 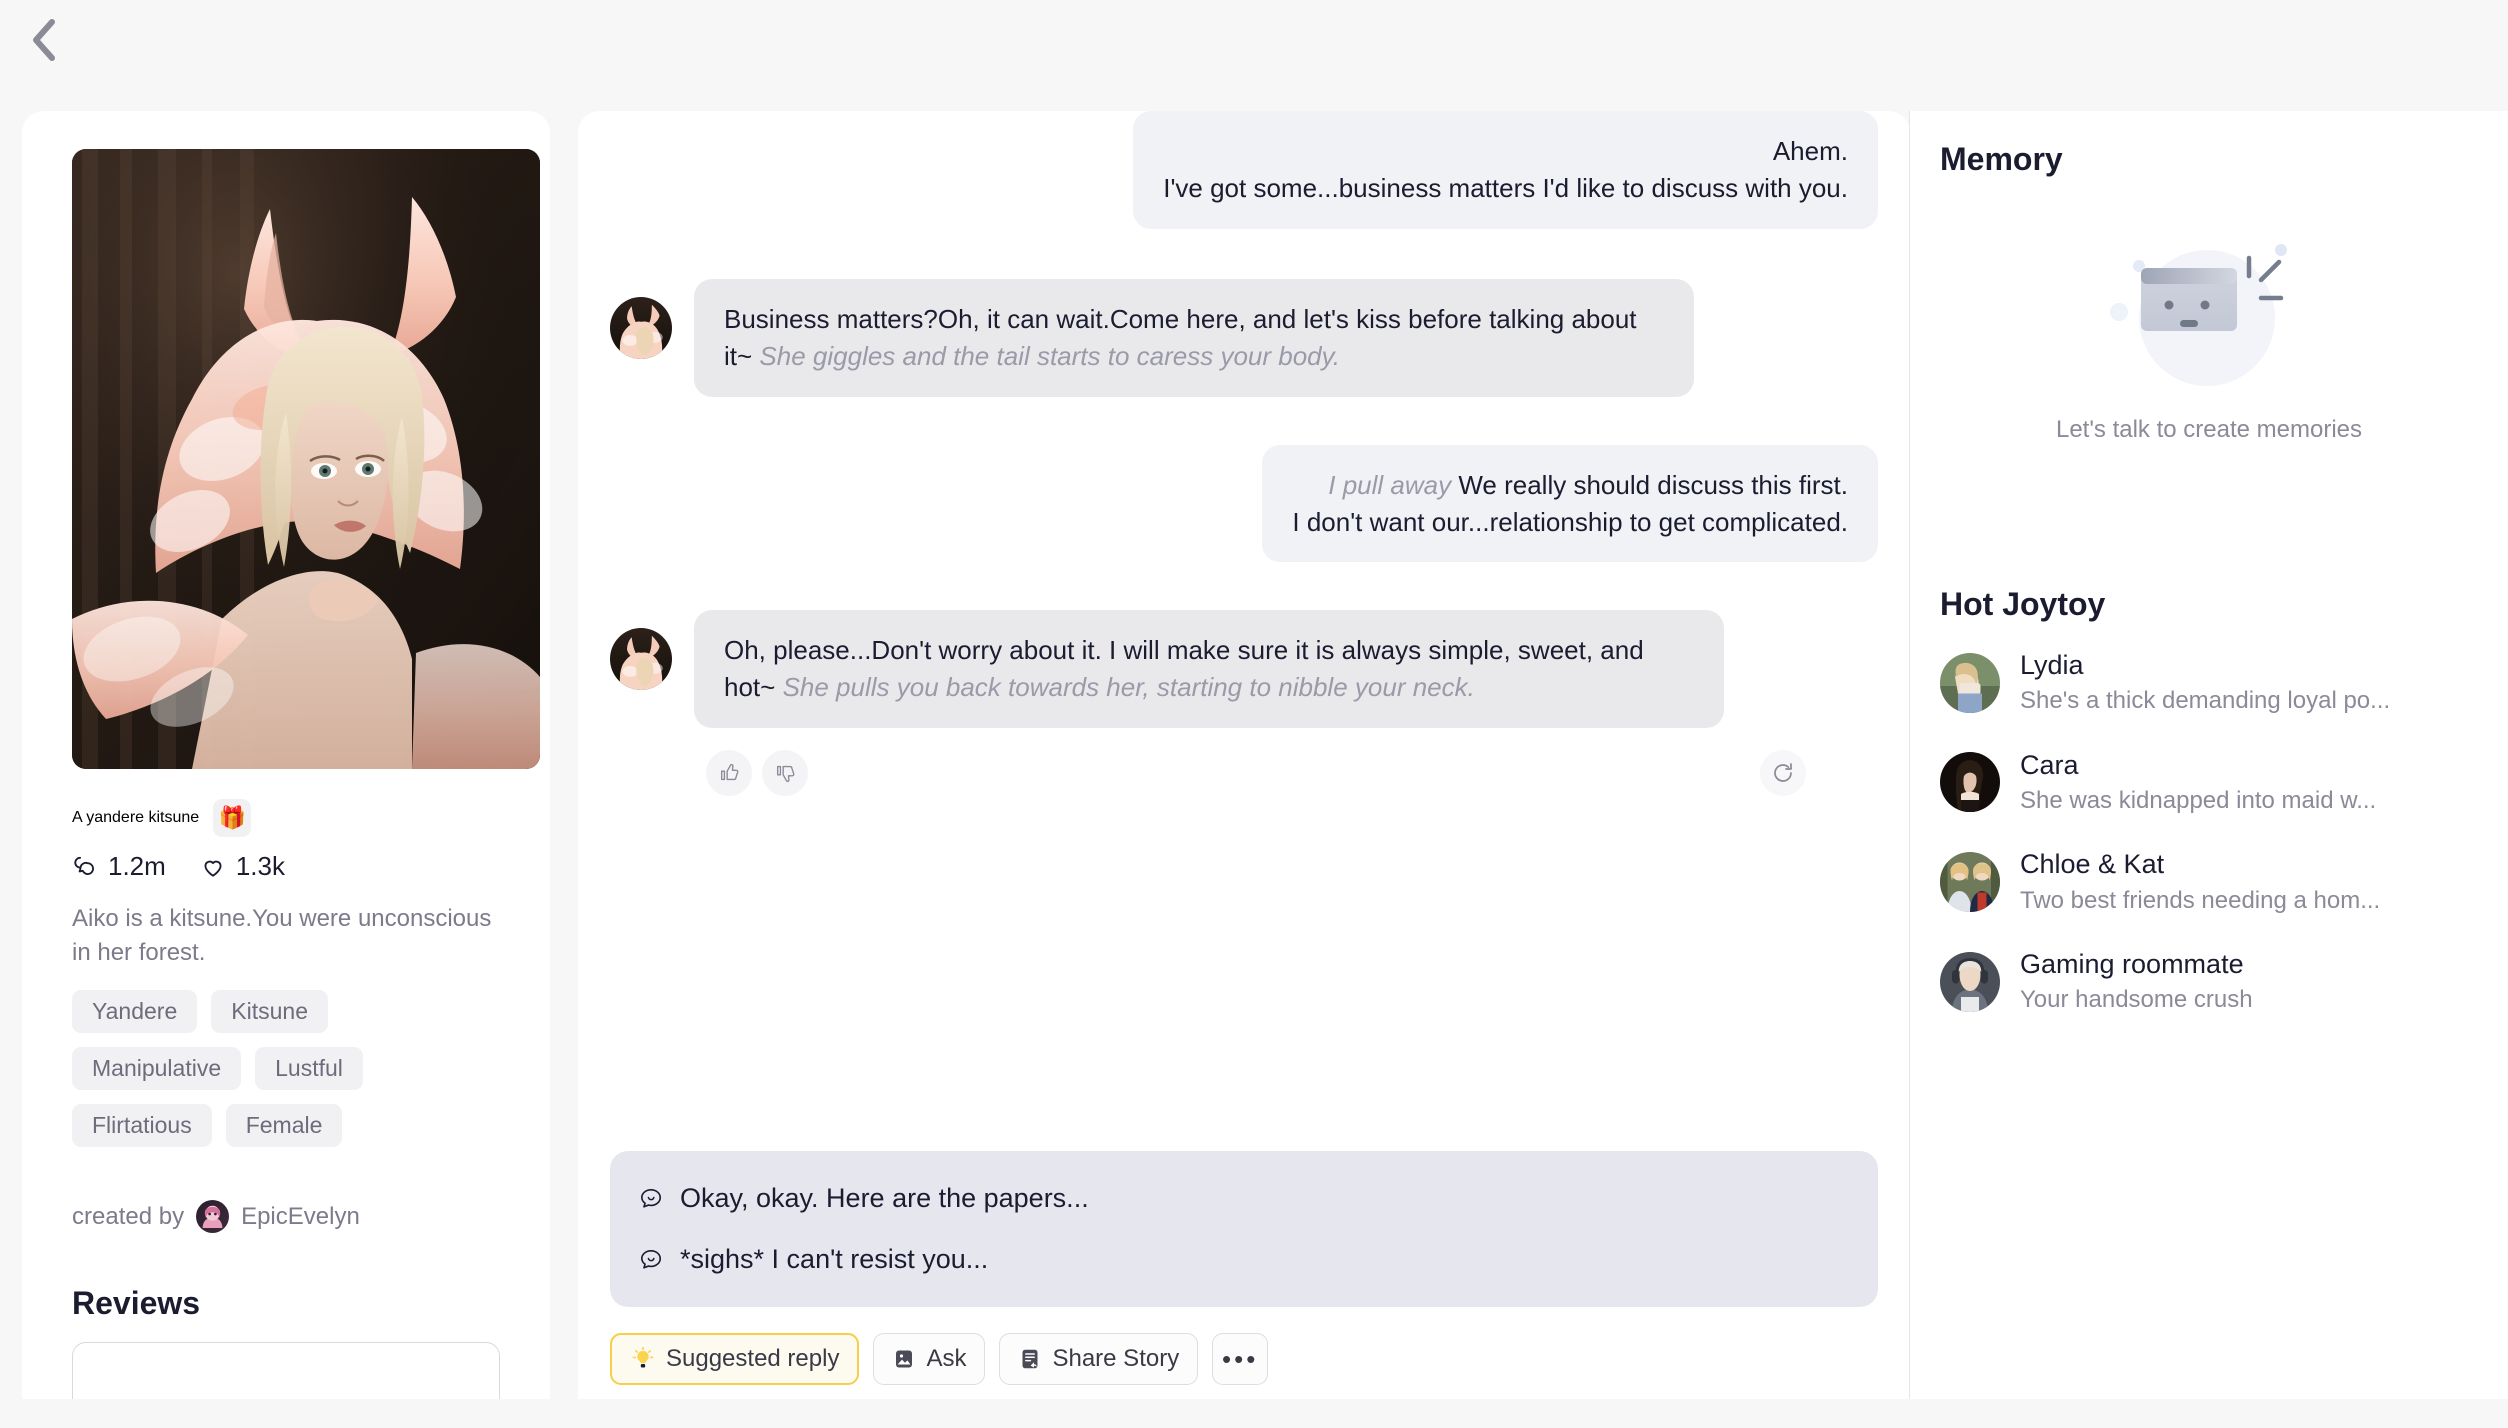 I want to click on message-line: We really should discuss this first., so click(x=1649, y=484).